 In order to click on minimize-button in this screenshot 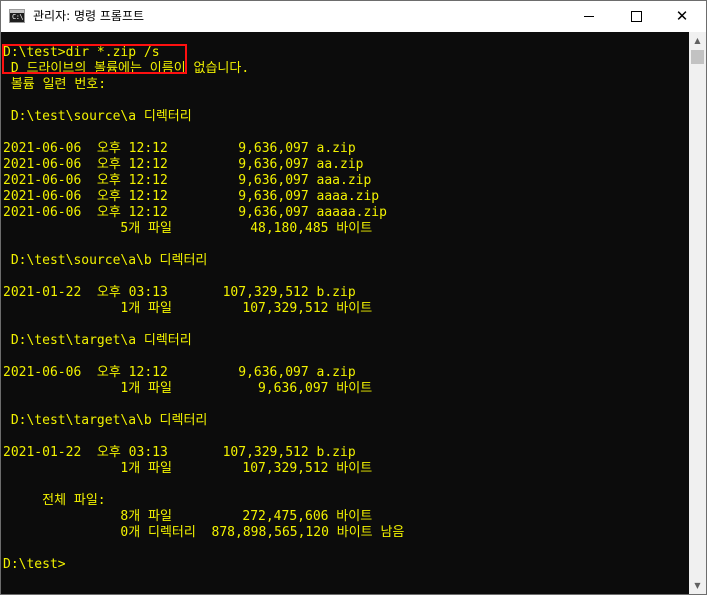, I will do `click(589, 16)`.